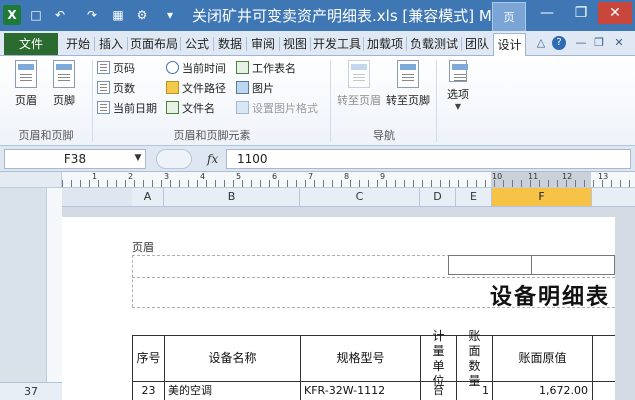  I want to click on file-path-button: 文件路径, so click(196, 88).